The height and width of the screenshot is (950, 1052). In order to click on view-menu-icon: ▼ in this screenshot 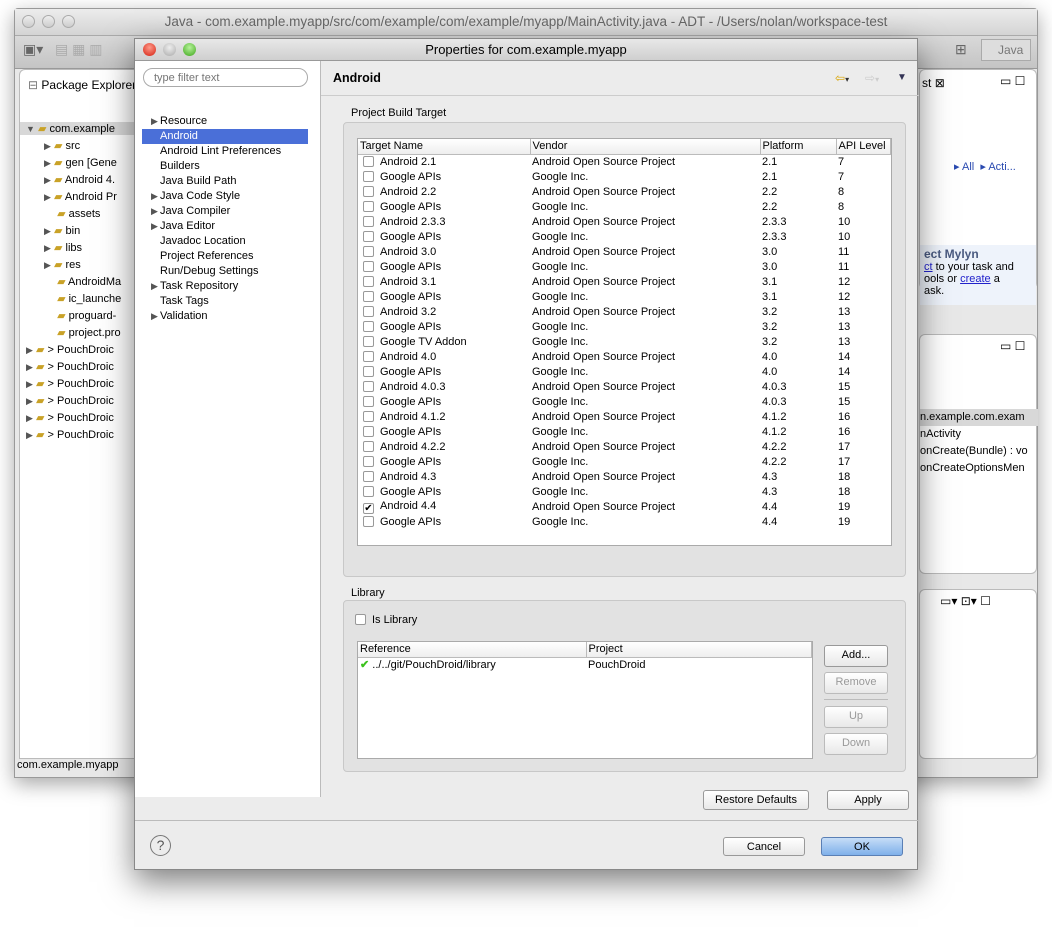, I will do `click(902, 77)`.